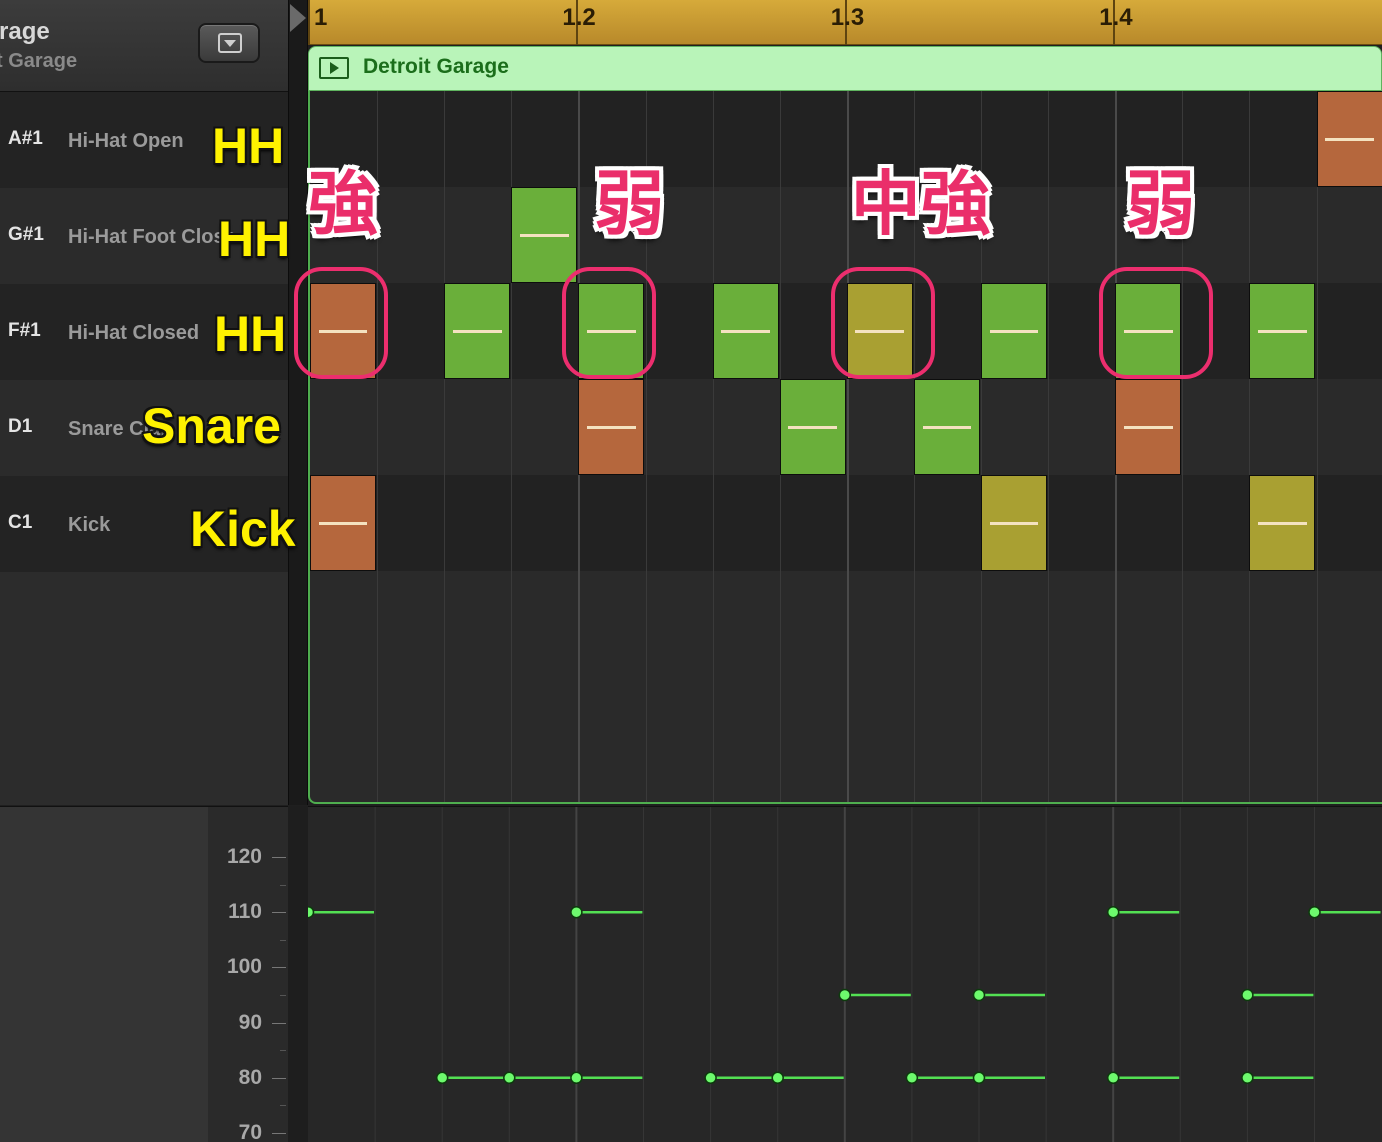 The height and width of the screenshot is (1142, 1382). Describe the element at coordinates (244, 967) in the screenshot. I see `velocity-scale-label: 100` at that location.